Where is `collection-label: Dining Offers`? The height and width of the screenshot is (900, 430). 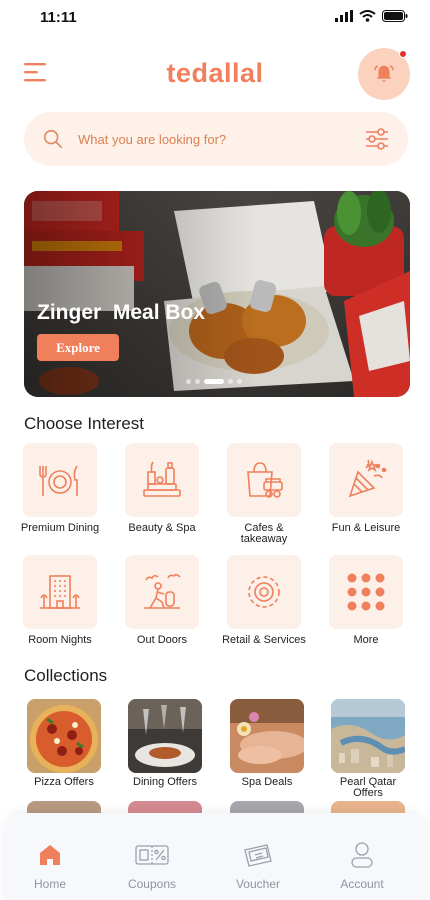
collection-label: Dining Offers is located at coordinates (165, 782).